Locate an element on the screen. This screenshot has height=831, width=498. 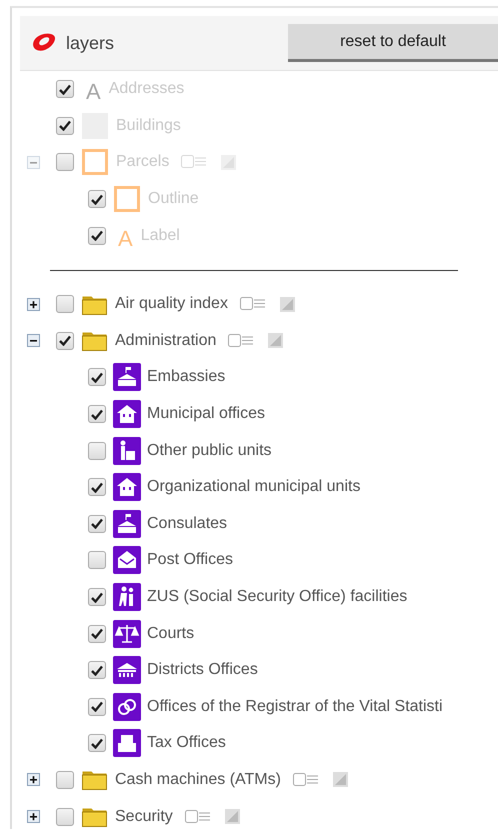
layer-name: Organizational municipal units is located at coordinates (253, 487).